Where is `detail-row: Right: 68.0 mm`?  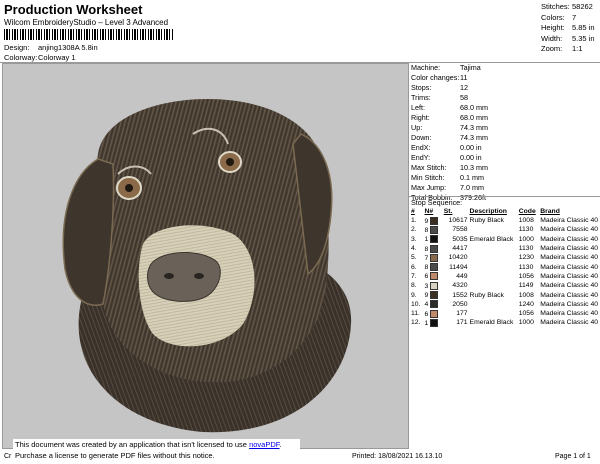
detail-row: Right: 68.0 mm is located at coordinates (505, 118).